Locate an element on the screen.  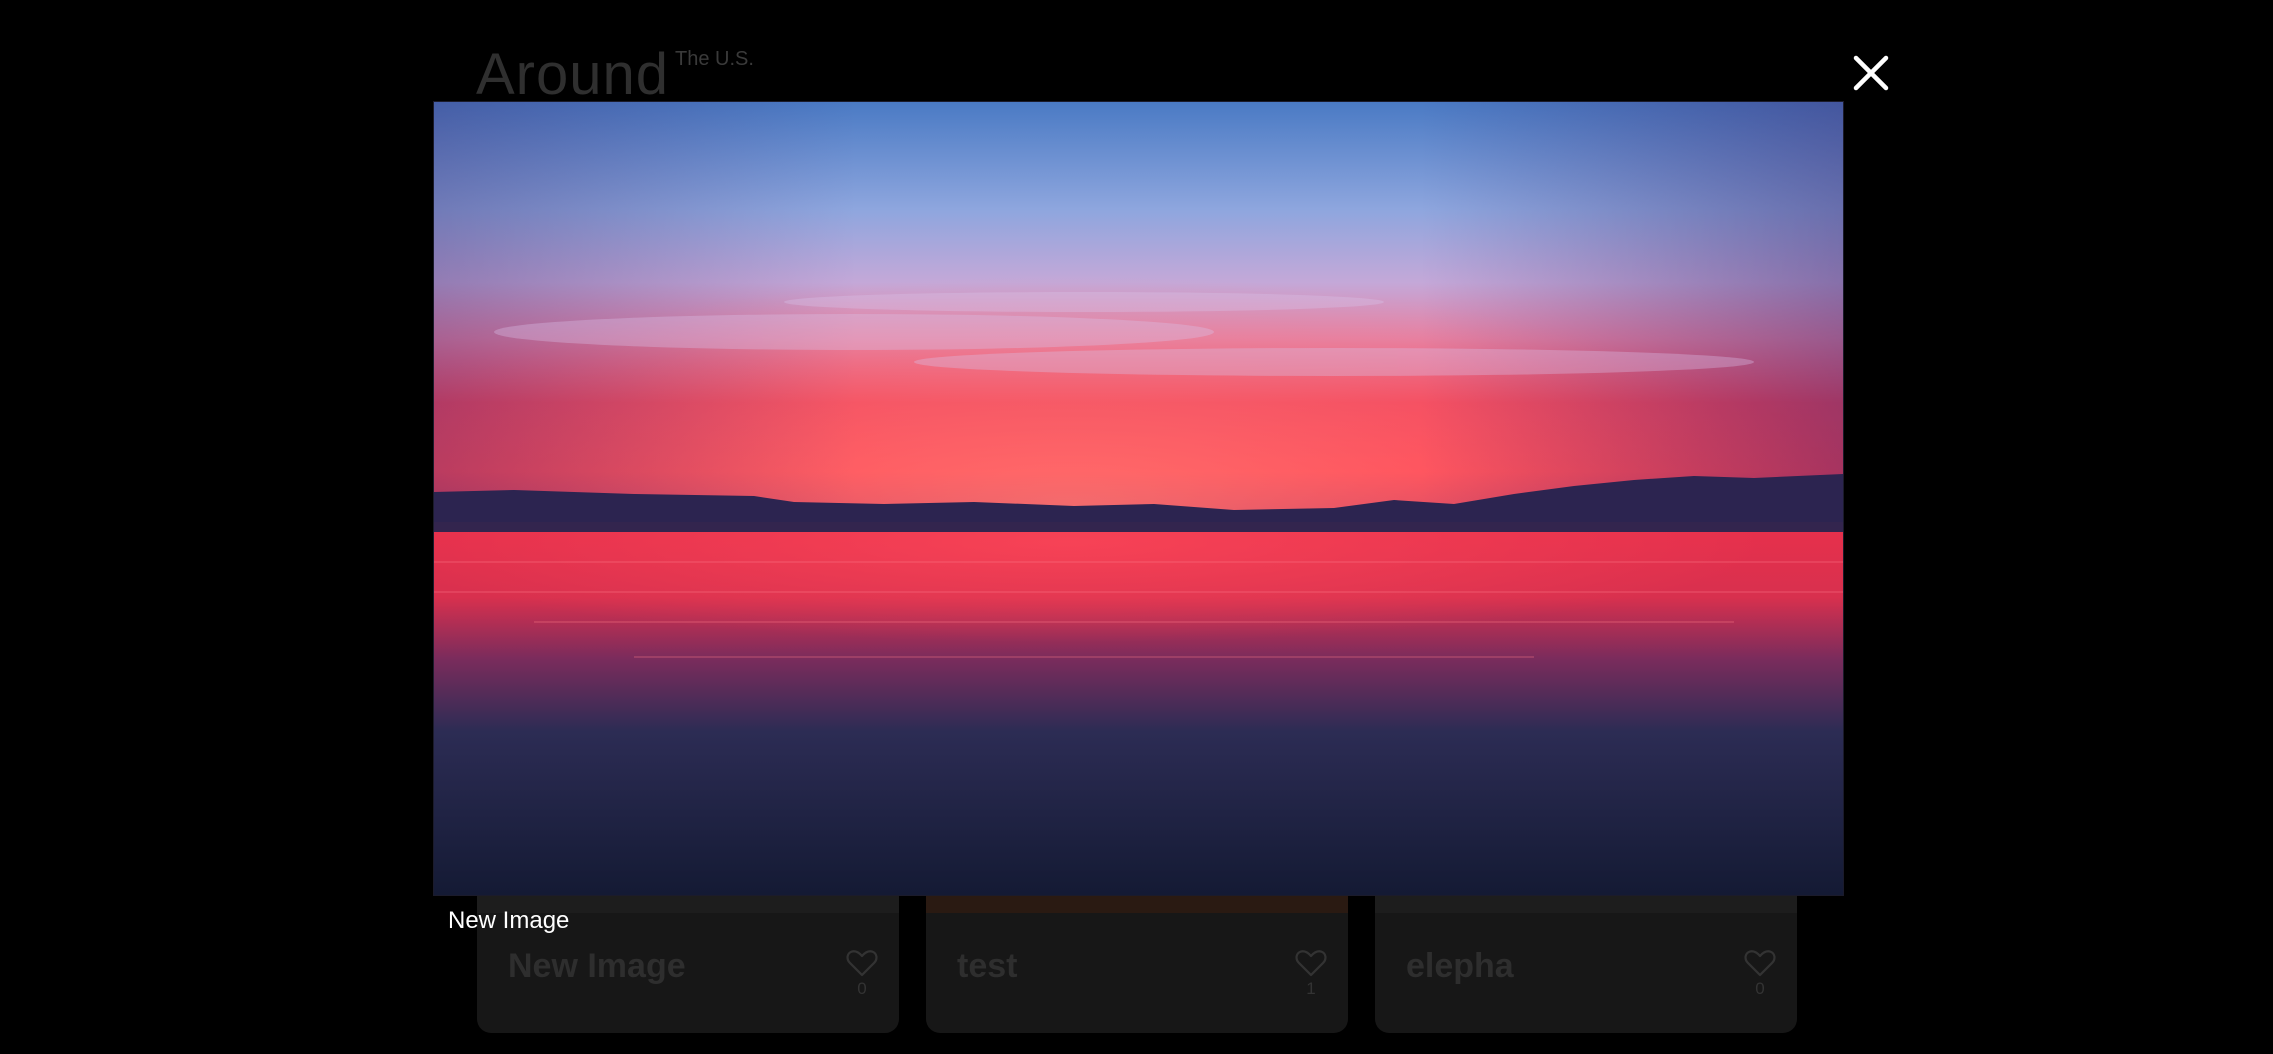
close-icon is located at coordinates (1871, 73).